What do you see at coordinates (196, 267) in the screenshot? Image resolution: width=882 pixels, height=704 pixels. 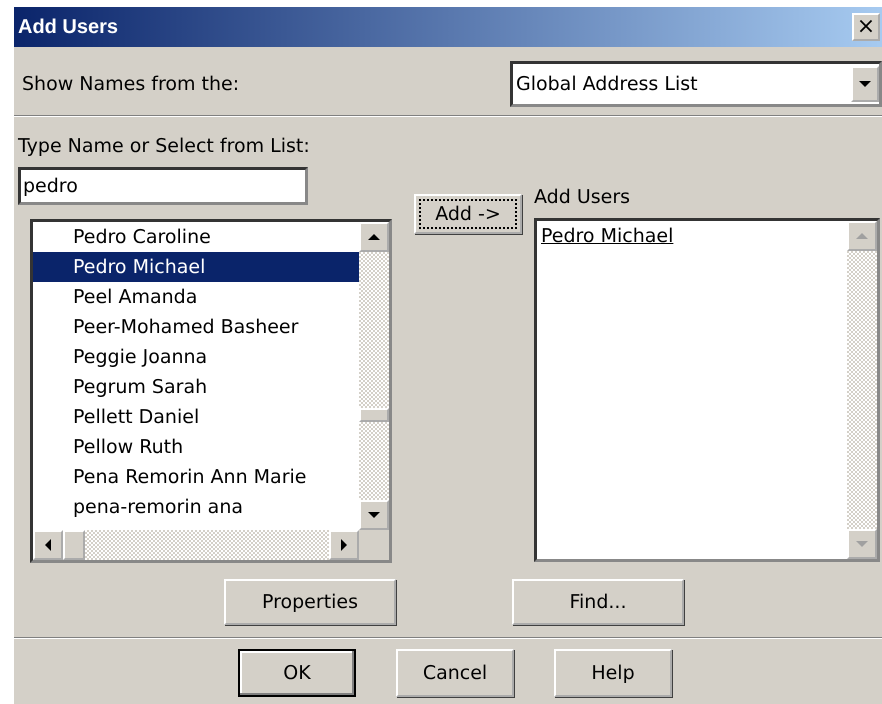 I see `name-list-item: Pedro Michael` at bounding box center [196, 267].